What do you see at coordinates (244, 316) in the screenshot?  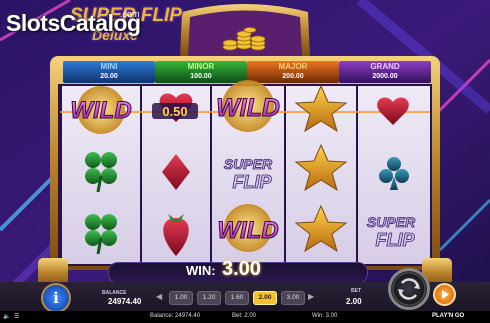 I see `status-bet: Bet: 2.00` at bounding box center [244, 316].